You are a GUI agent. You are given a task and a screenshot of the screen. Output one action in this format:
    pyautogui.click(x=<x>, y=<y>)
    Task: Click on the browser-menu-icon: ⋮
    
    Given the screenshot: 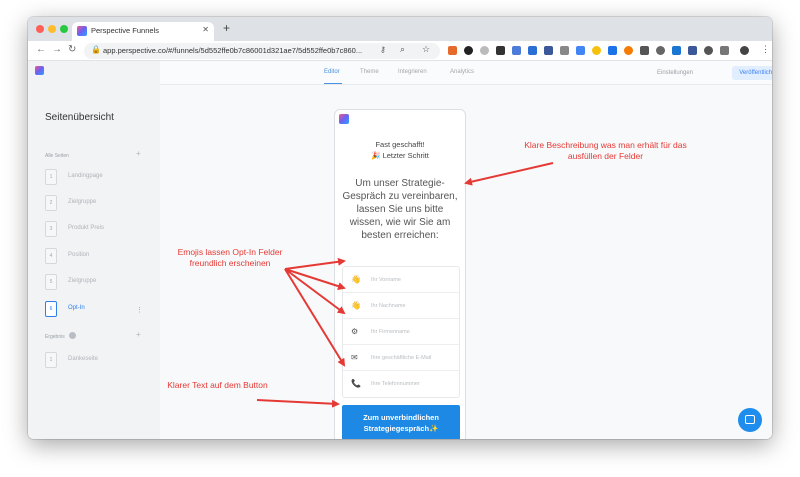 What is the action you would take?
    pyautogui.click(x=765, y=49)
    